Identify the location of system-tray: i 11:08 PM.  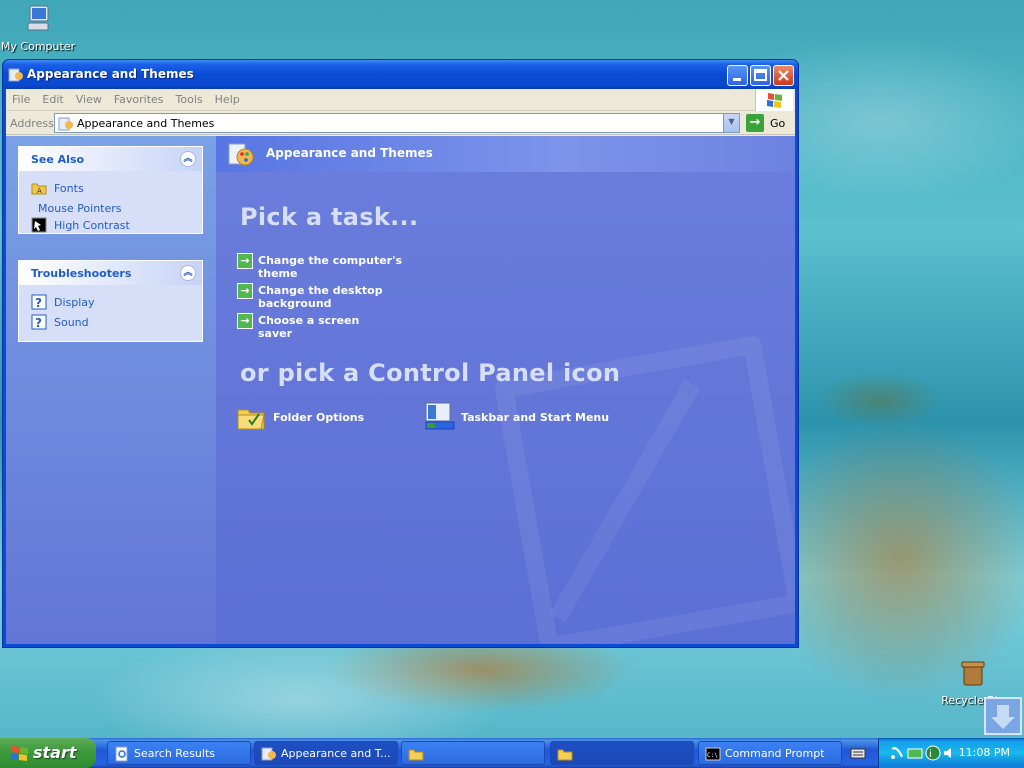
(951, 753).